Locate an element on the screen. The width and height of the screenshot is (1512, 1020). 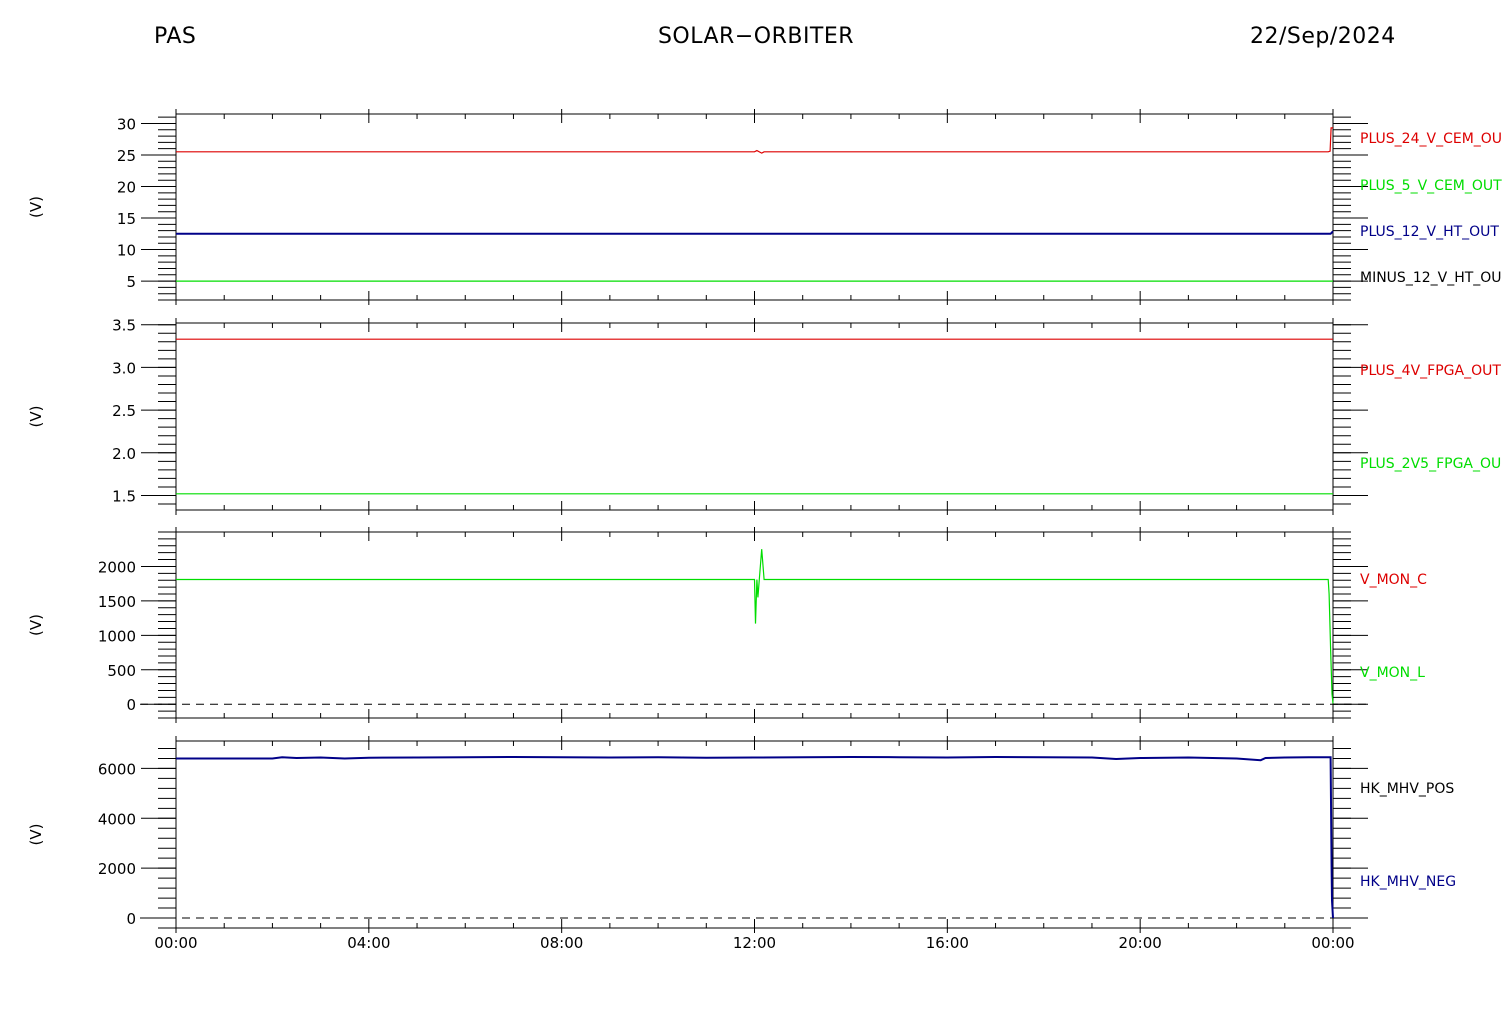
series-line-hk-mhv-neg is located at coordinates (755, 837).